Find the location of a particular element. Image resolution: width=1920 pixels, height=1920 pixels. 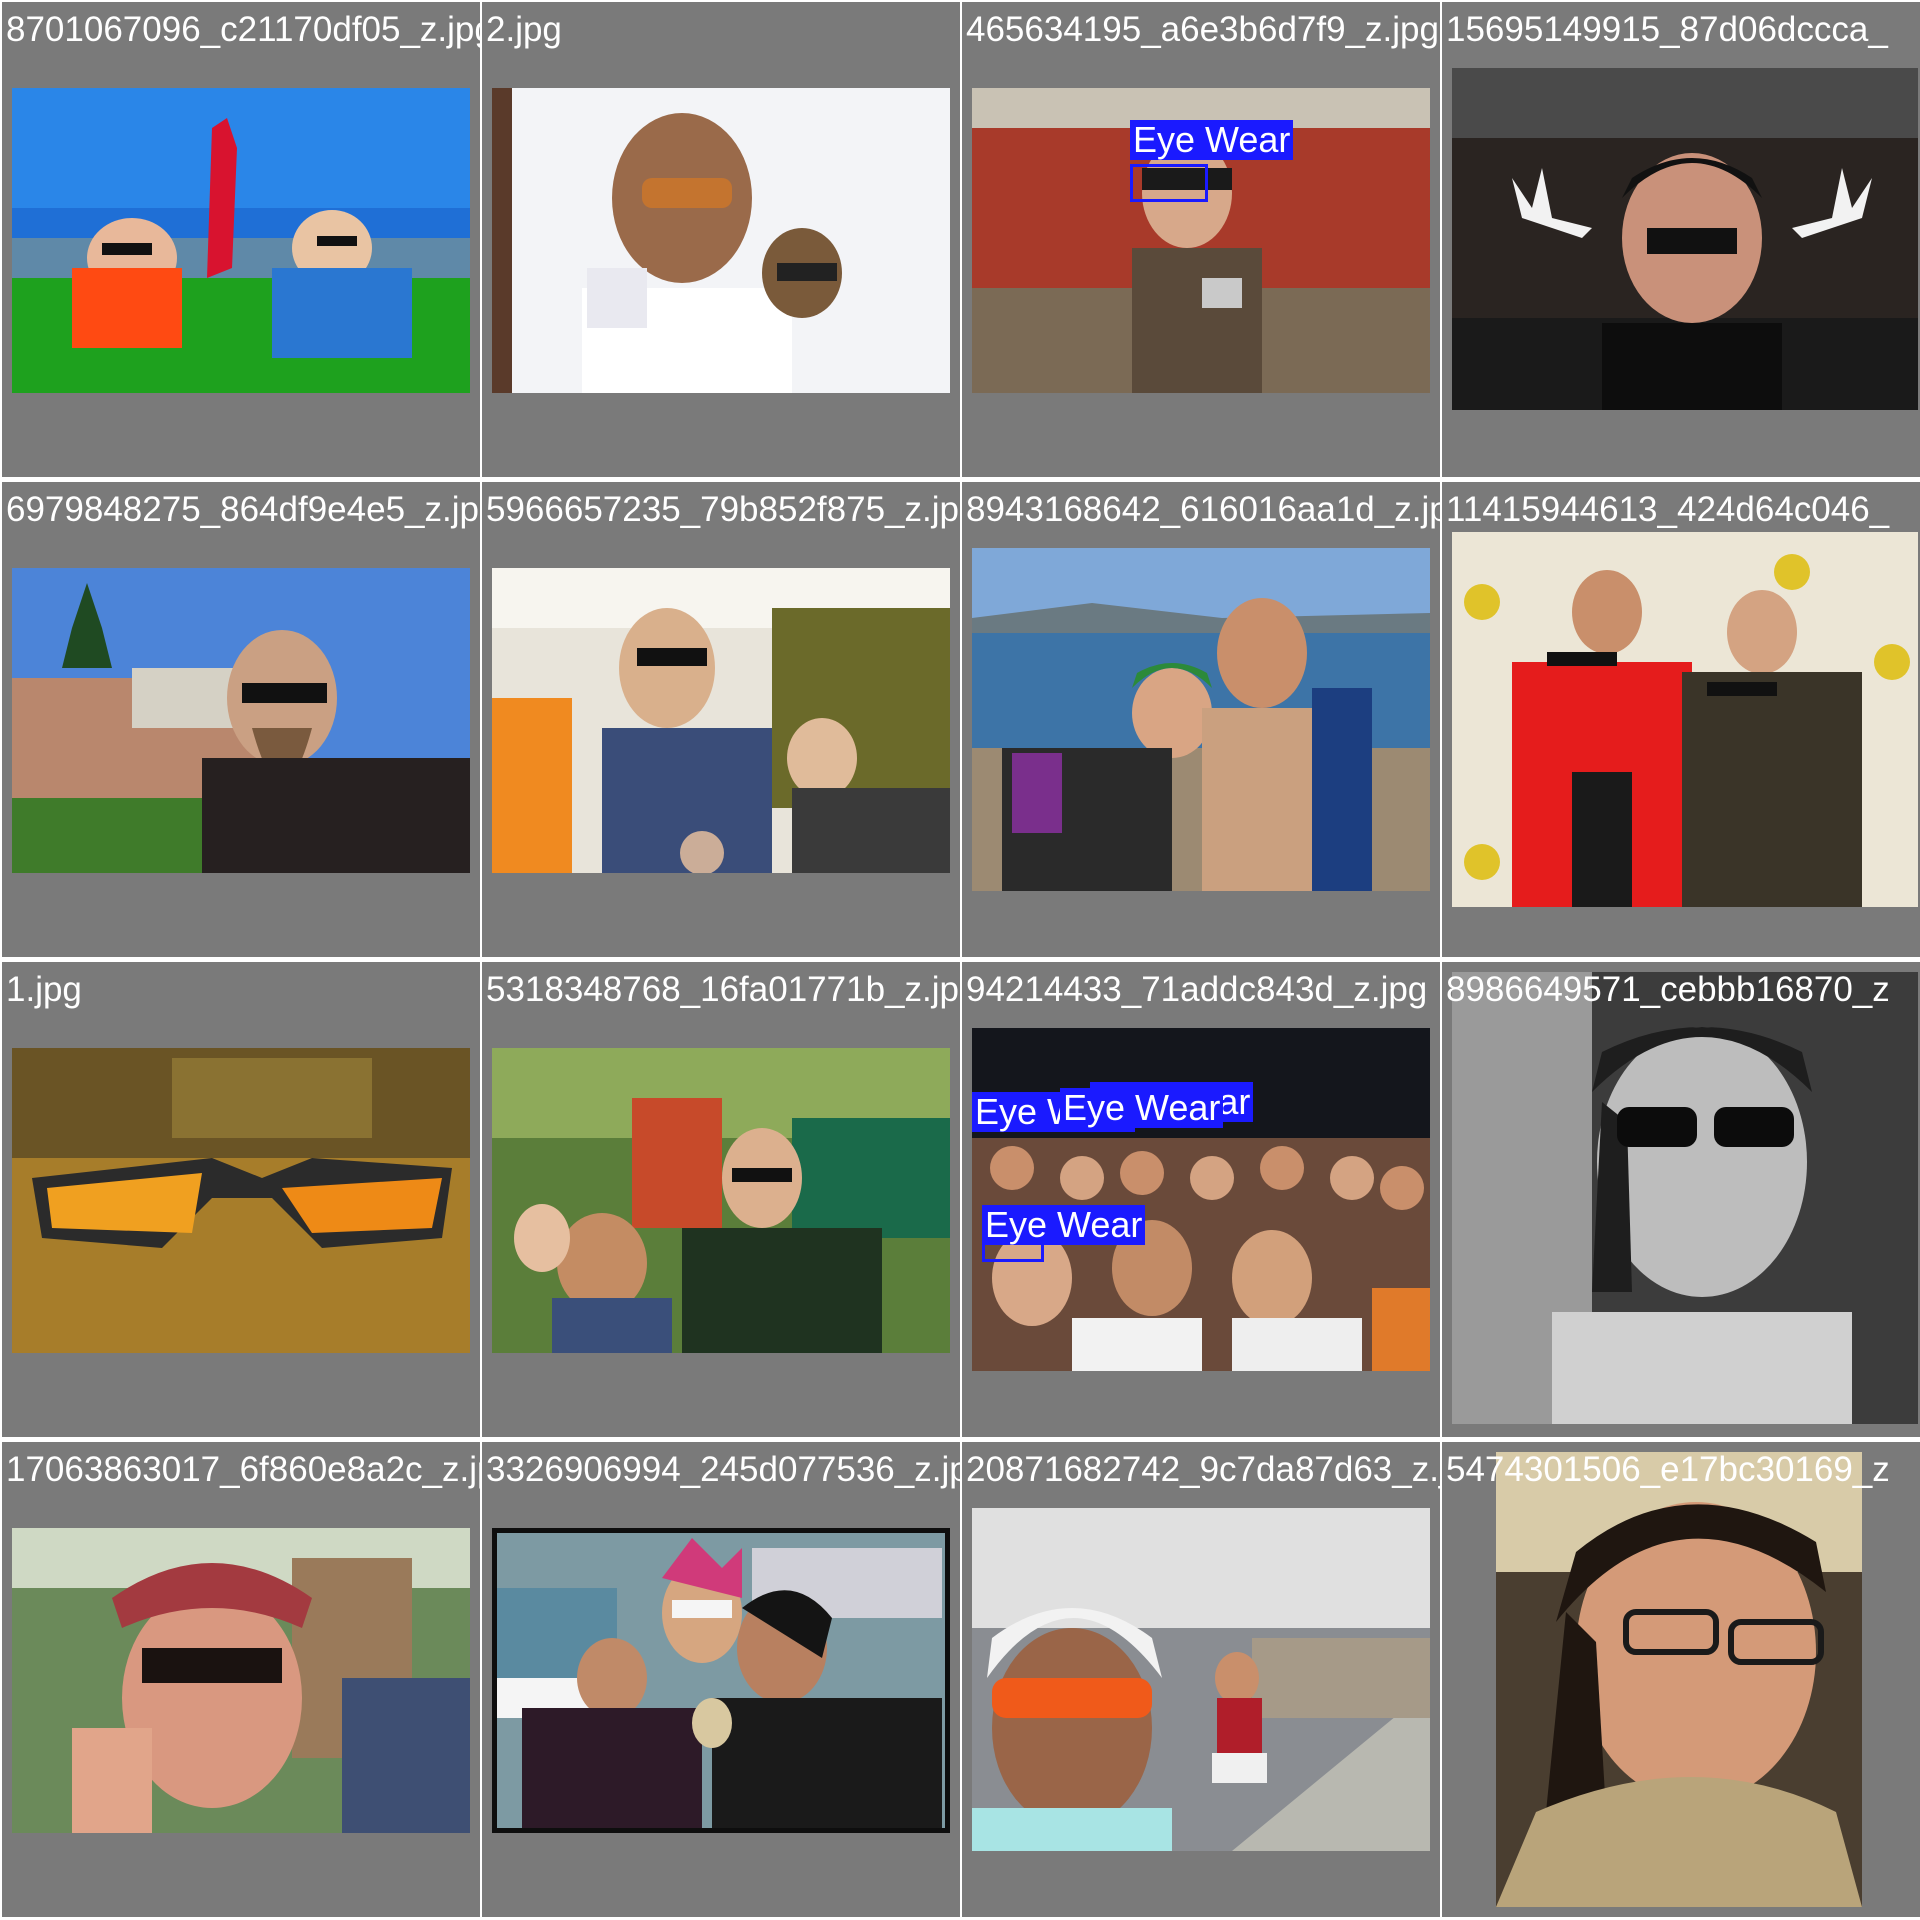

grid-cell: 3326906994_245d077536_z.jpg is located at coordinates (721, 1679).